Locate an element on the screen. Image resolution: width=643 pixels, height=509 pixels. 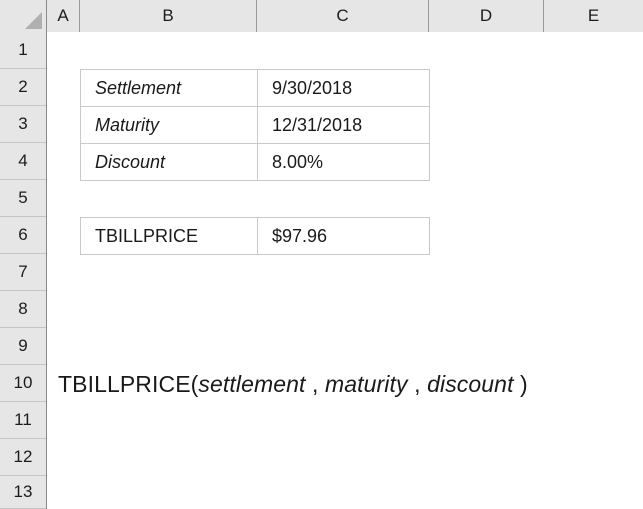
row-header-2: 2 is located at coordinates (23, 87).